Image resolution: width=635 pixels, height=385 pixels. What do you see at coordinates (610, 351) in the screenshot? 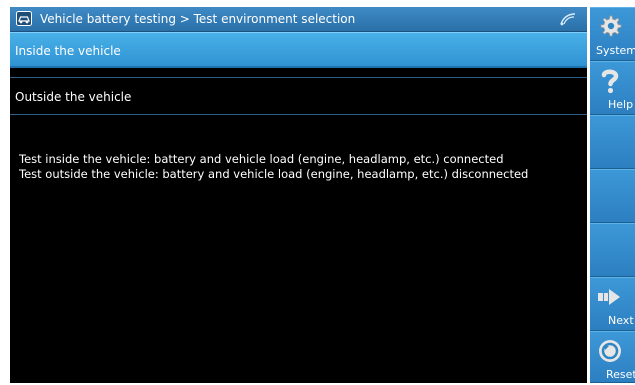
I see `reset-icon` at bounding box center [610, 351].